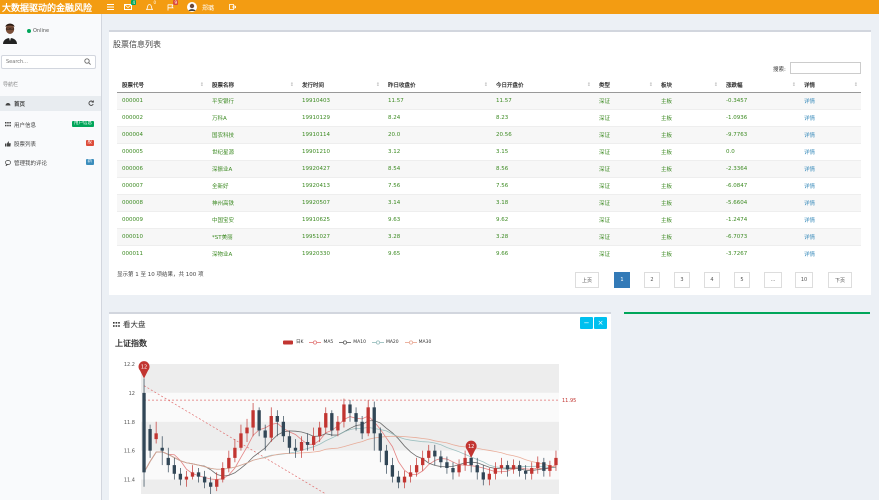 The image size is (879, 500). I want to click on sidebar-item-stock-list: 股票列表 股, so click(50, 143).